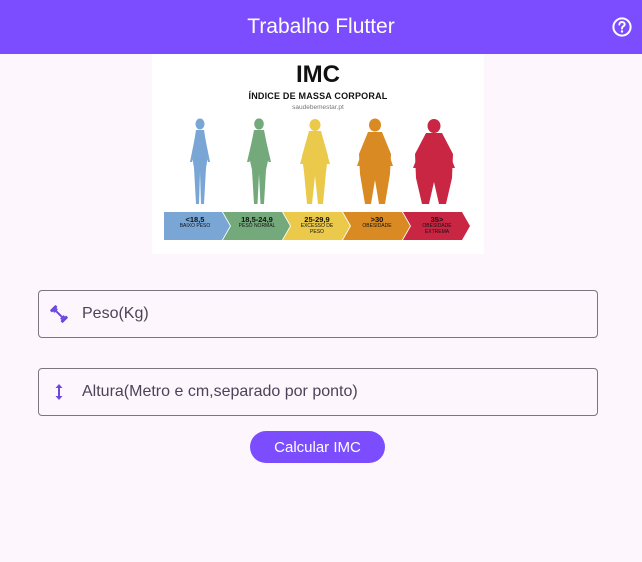 This screenshot has width=642, height=562. Describe the element at coordinates (259, 161) in the screenshot. I see `figure-normal` at that location.